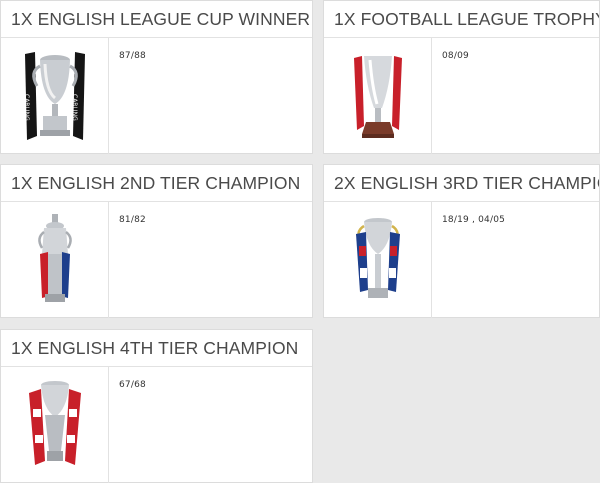  What do you see at coordinates (55, 260) in the screenshot?
I see `second-tier-trophy-icon` at bounding box center [55, 260].